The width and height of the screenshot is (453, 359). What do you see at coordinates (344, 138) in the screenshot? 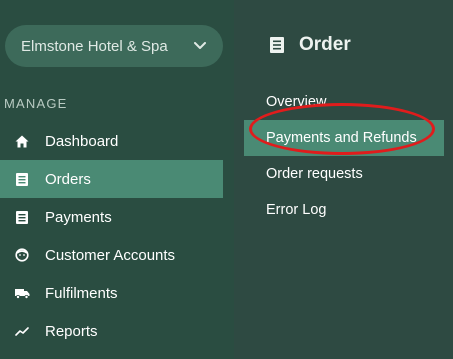
I see `subnav-item-payments-and-refunds: Payments and Refunds` at bounding box center [344, 138].